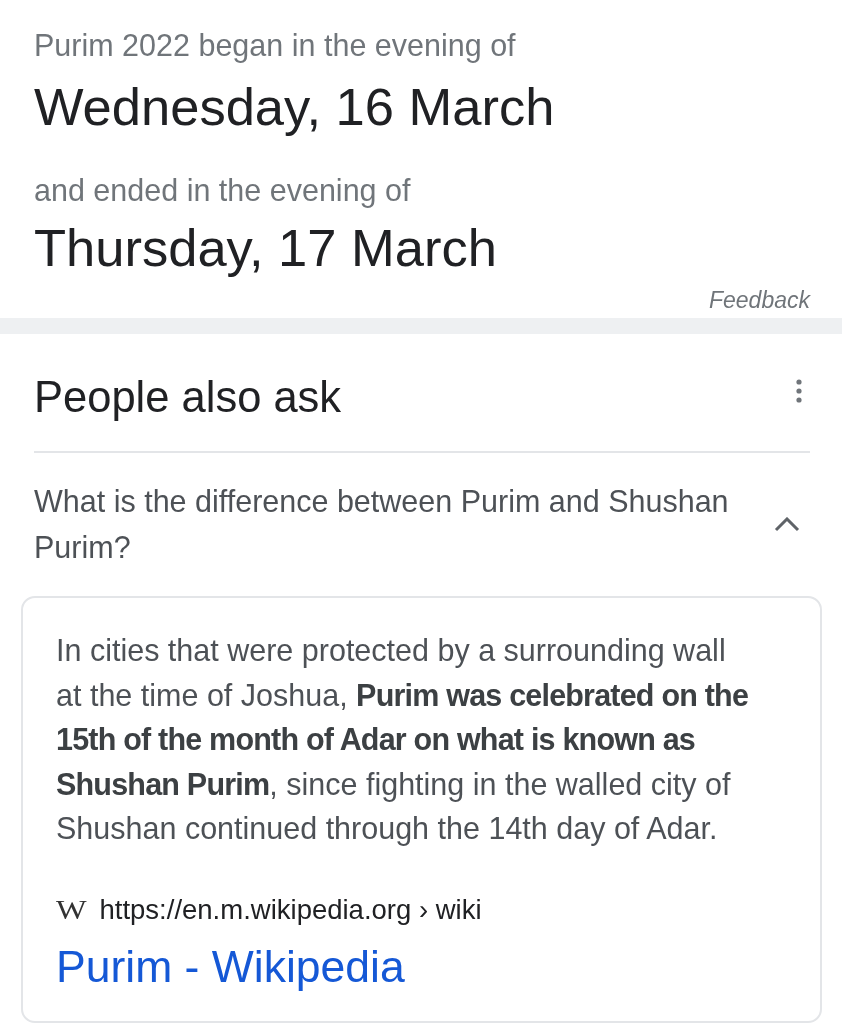 The height and width of the screenshot is (1024, 842). I want to click on source-url: https://en.m.wikipedia.org › wiki, so click(290, 909).